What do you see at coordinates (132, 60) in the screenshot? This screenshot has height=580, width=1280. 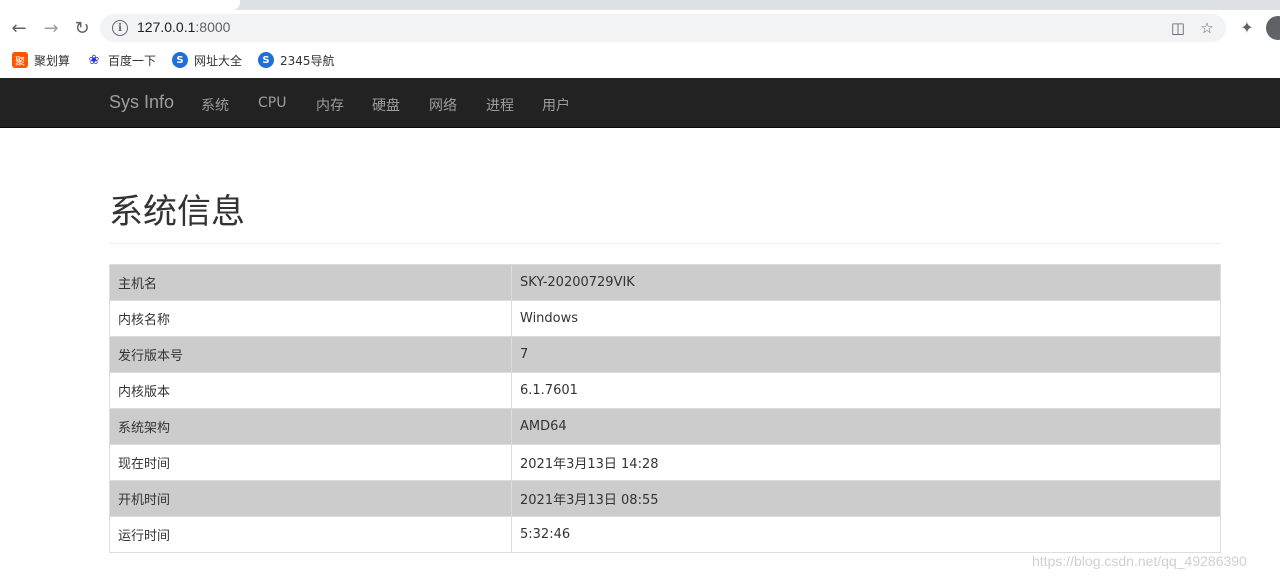 I see `bookmark-label: 百度一下` at bounding box center [132, 60].